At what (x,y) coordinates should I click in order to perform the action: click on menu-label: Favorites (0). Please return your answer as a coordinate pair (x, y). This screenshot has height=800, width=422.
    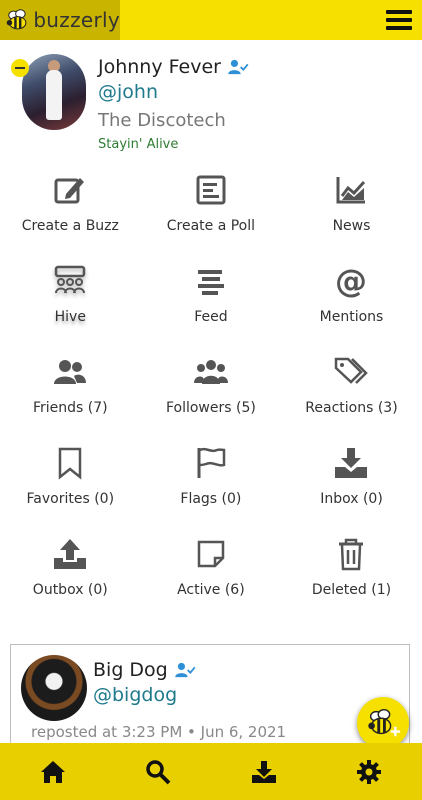
    Looking at the image, I should click on (70, 499).